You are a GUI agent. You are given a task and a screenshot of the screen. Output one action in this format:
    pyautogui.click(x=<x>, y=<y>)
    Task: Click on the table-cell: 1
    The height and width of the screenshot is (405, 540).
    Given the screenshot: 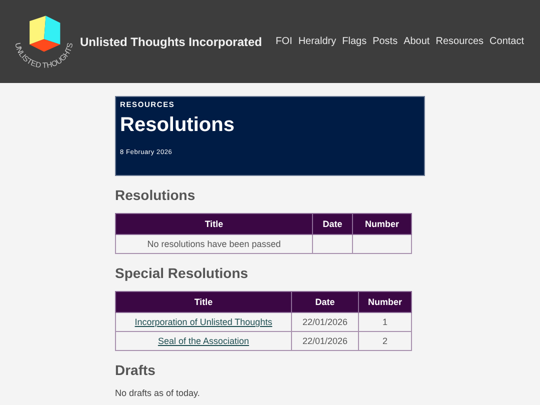 What is the action you would take?
    pyautogui.click(x=385, y=322)
    